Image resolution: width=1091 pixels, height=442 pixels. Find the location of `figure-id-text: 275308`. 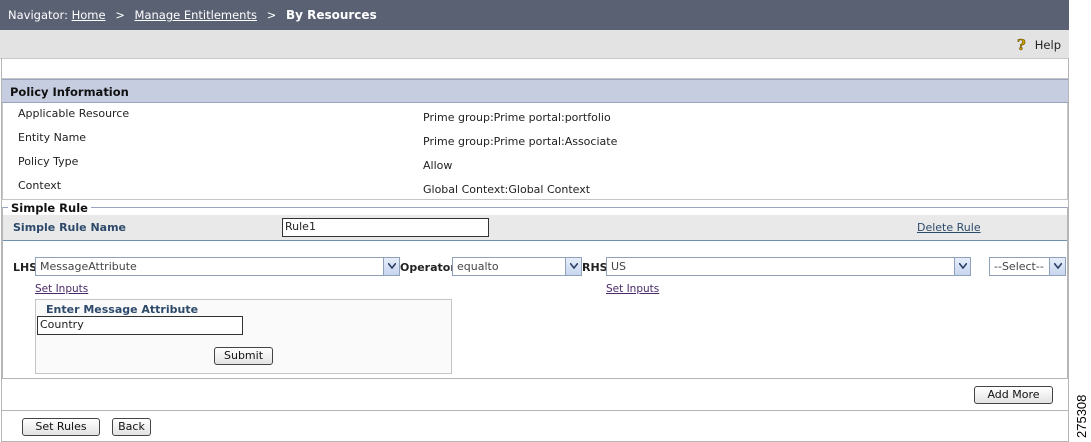

figure-id-text: 275308 is located at coordinates (1081, 416).